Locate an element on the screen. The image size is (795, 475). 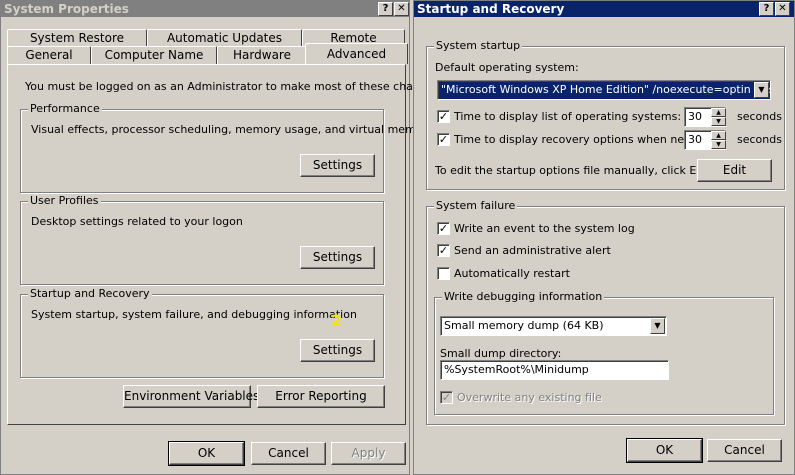
time-list-checkbox: ✓ is located at coordinates (443, 116).